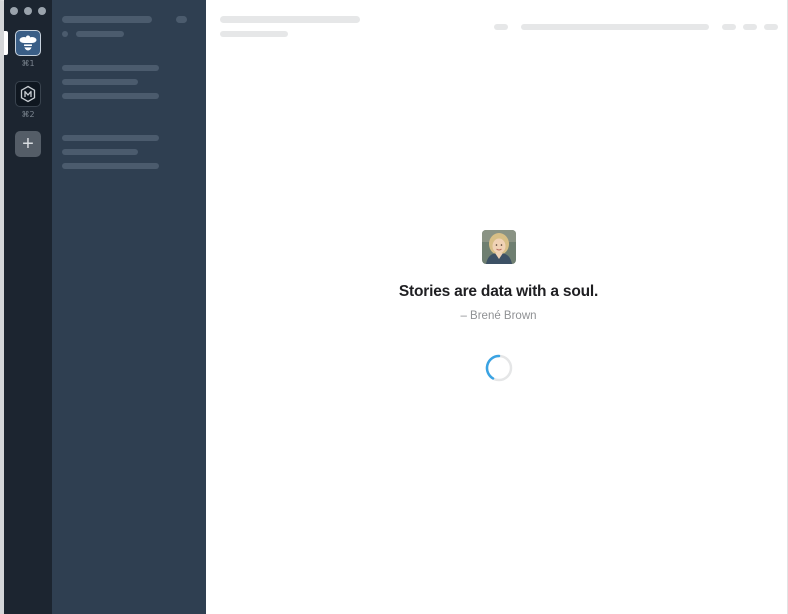 This screenshot has height=614, width=788. What do you see at coordinates (42, 11) in the screenshot?
I see `zoom-window-button` at bounding box center [42, 11].